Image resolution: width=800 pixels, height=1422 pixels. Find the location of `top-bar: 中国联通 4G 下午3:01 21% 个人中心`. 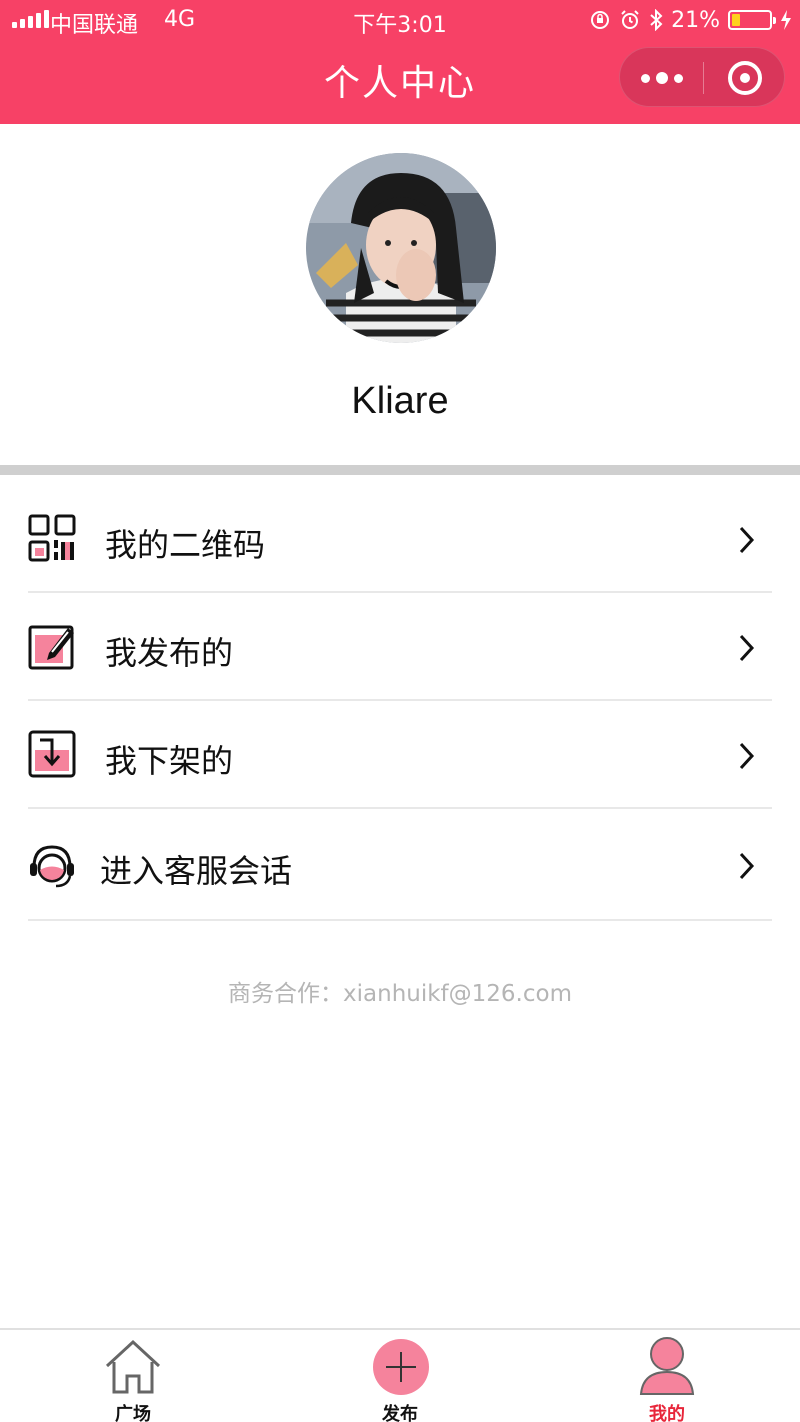

top-bar: 中国联通 4G 下午3:01 21% 个人中心 is located at coordinates (400, 62).